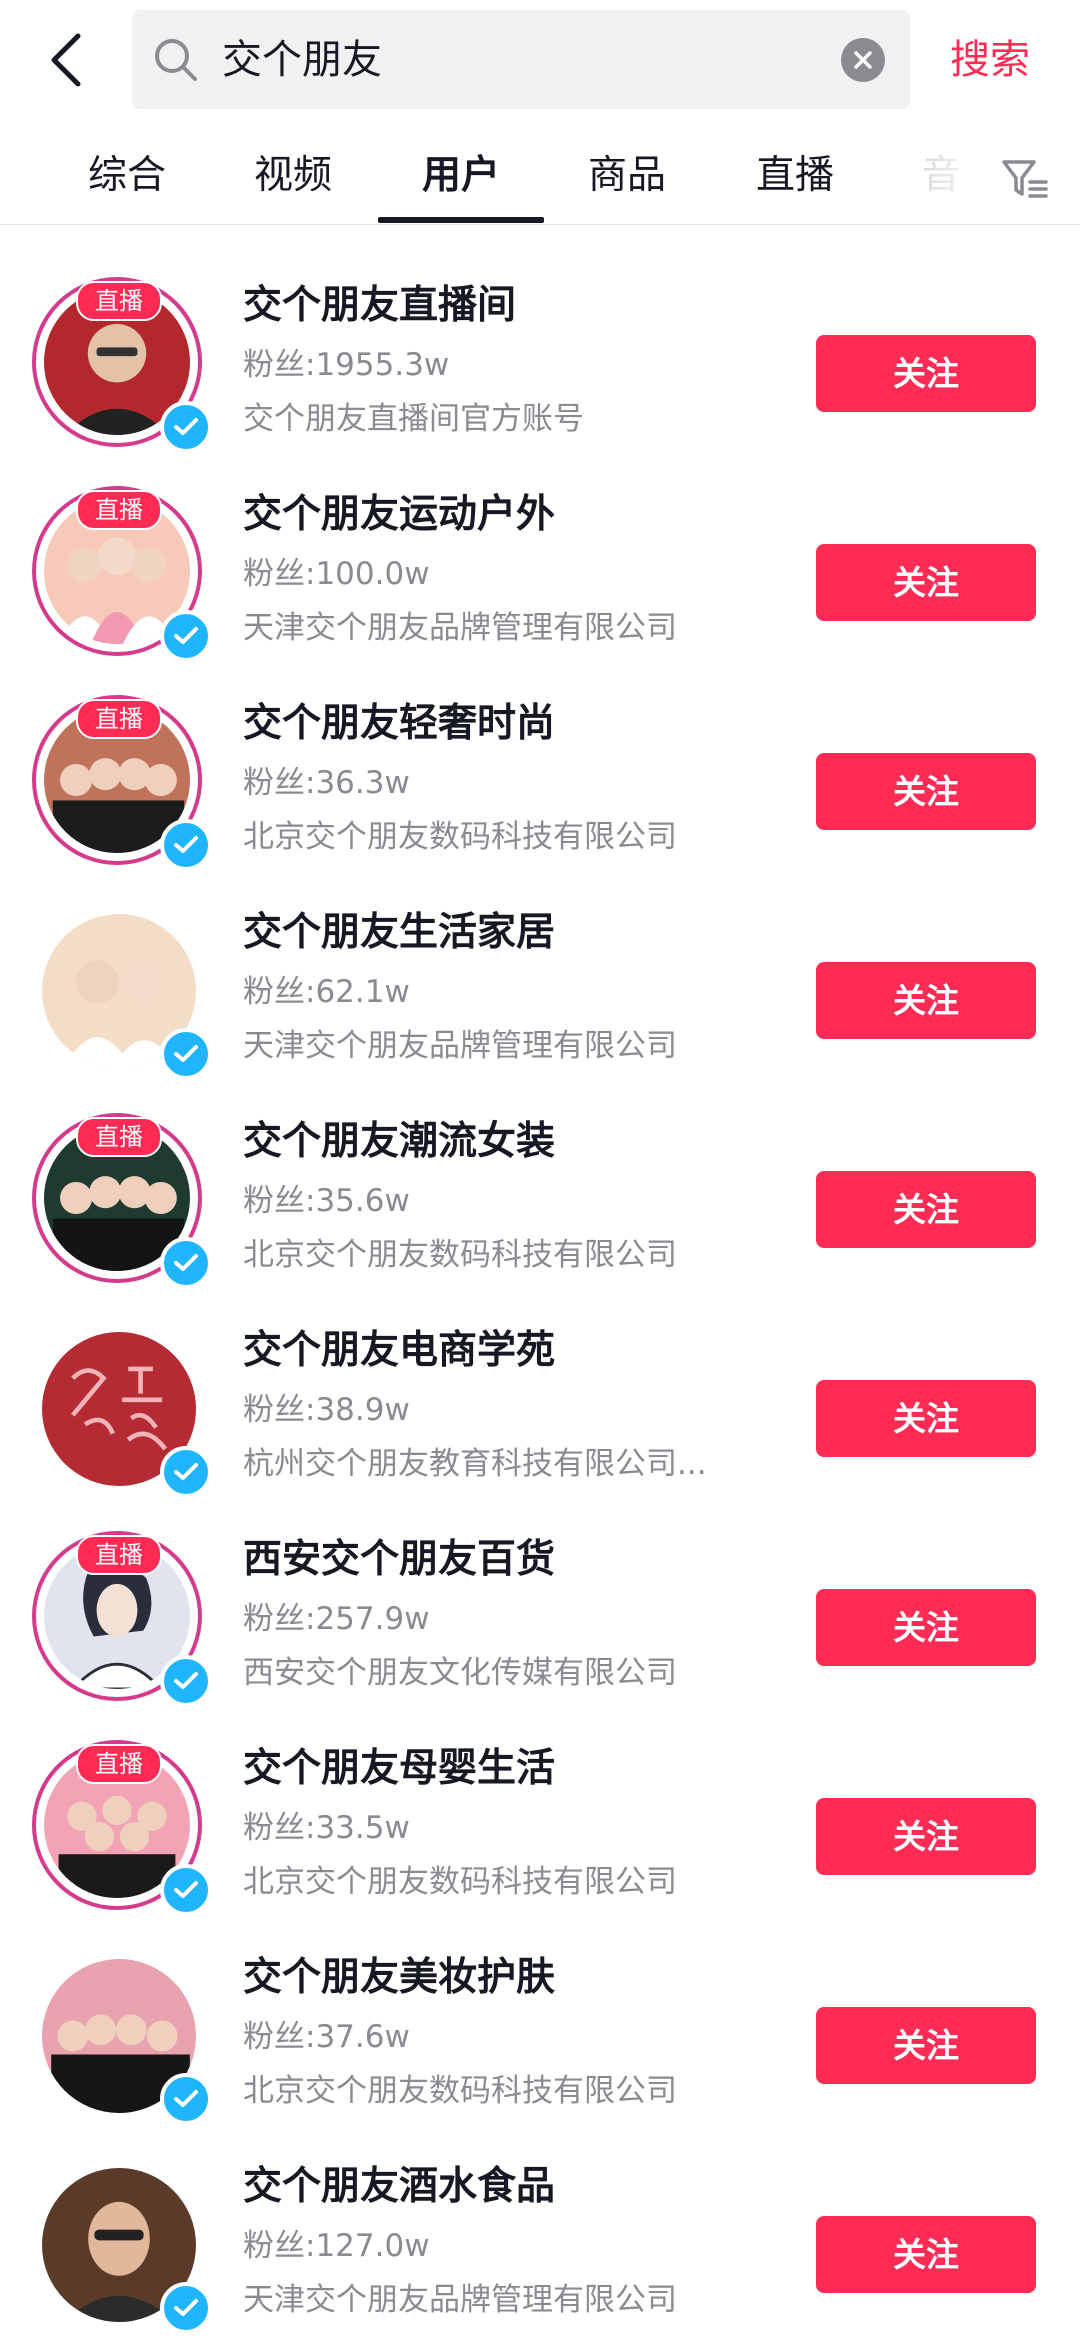 The height and width of the screenshot is (2347, 1080). What do you see at coordinates (336, 2246) in the screenshot?
I see `user-fans: 粉丝:127.0w` at bounding box center [336, 2246].